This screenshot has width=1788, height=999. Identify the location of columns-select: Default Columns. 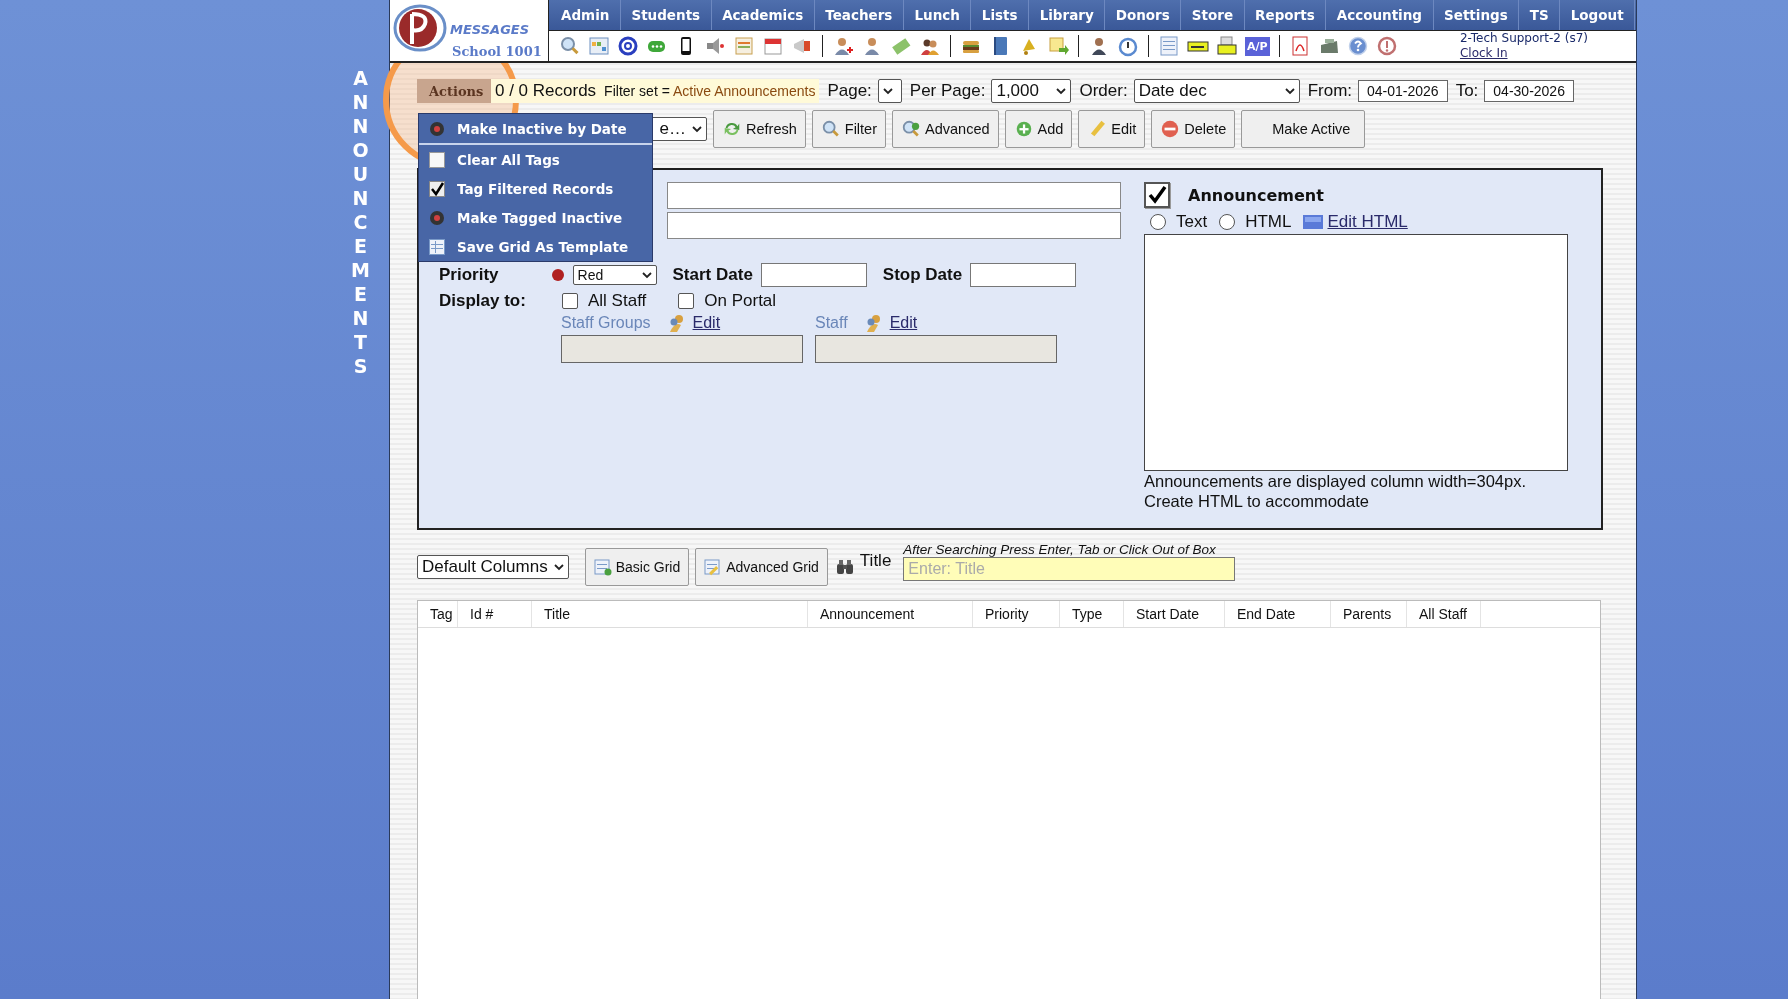
(493, 567).